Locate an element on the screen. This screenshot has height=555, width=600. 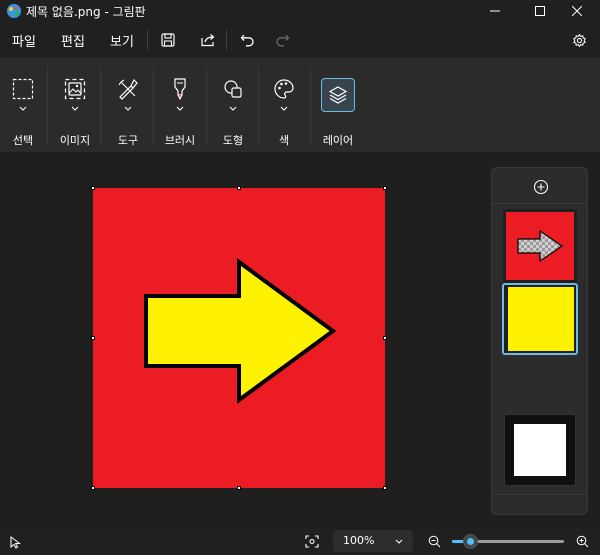
selection-label: 선택 is located at coordinates (23, 140).